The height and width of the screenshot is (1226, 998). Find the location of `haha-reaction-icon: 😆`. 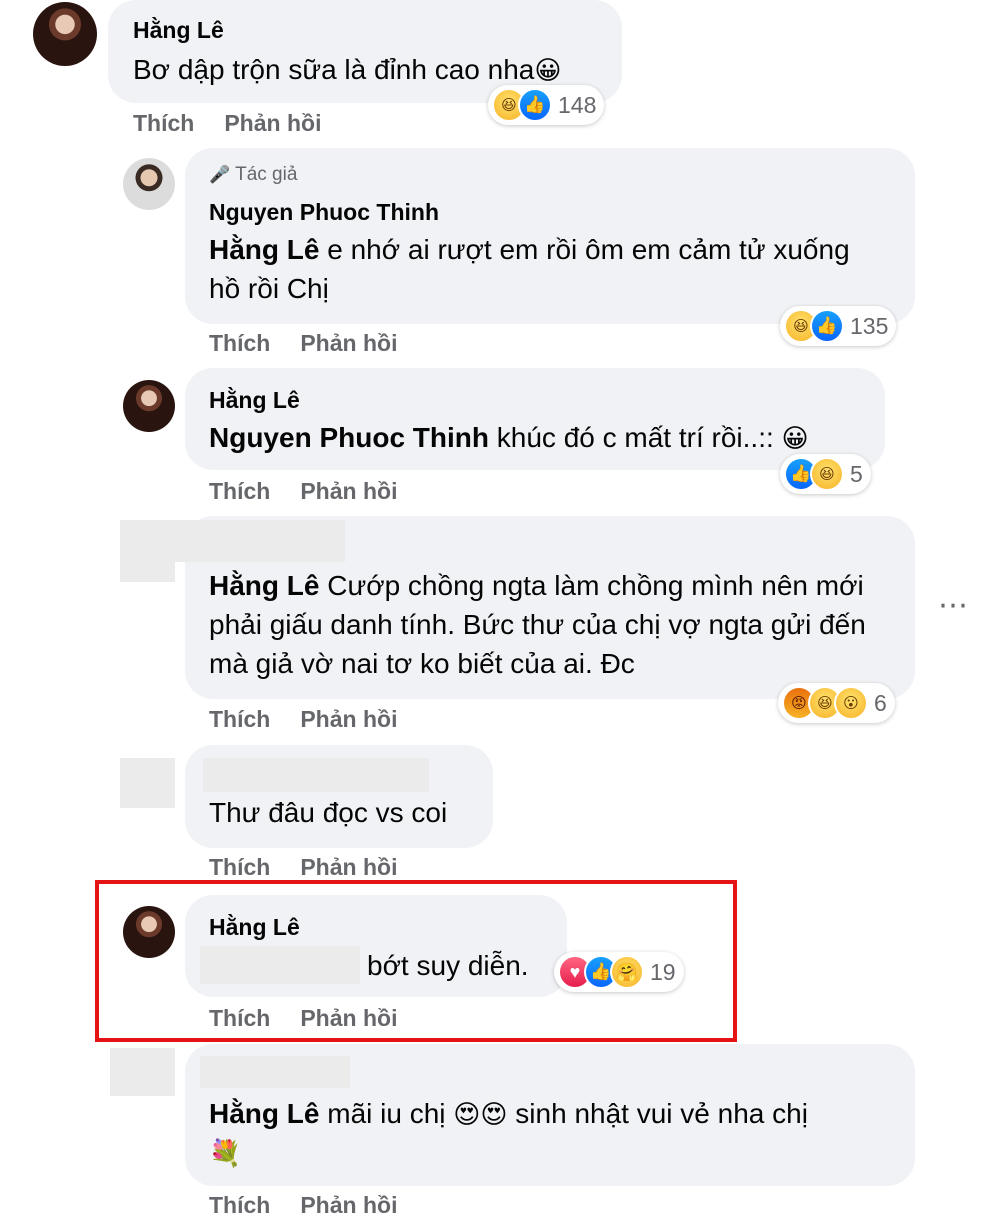

haha-reaction-icon: 😆 is located at coordinates (827, 474).